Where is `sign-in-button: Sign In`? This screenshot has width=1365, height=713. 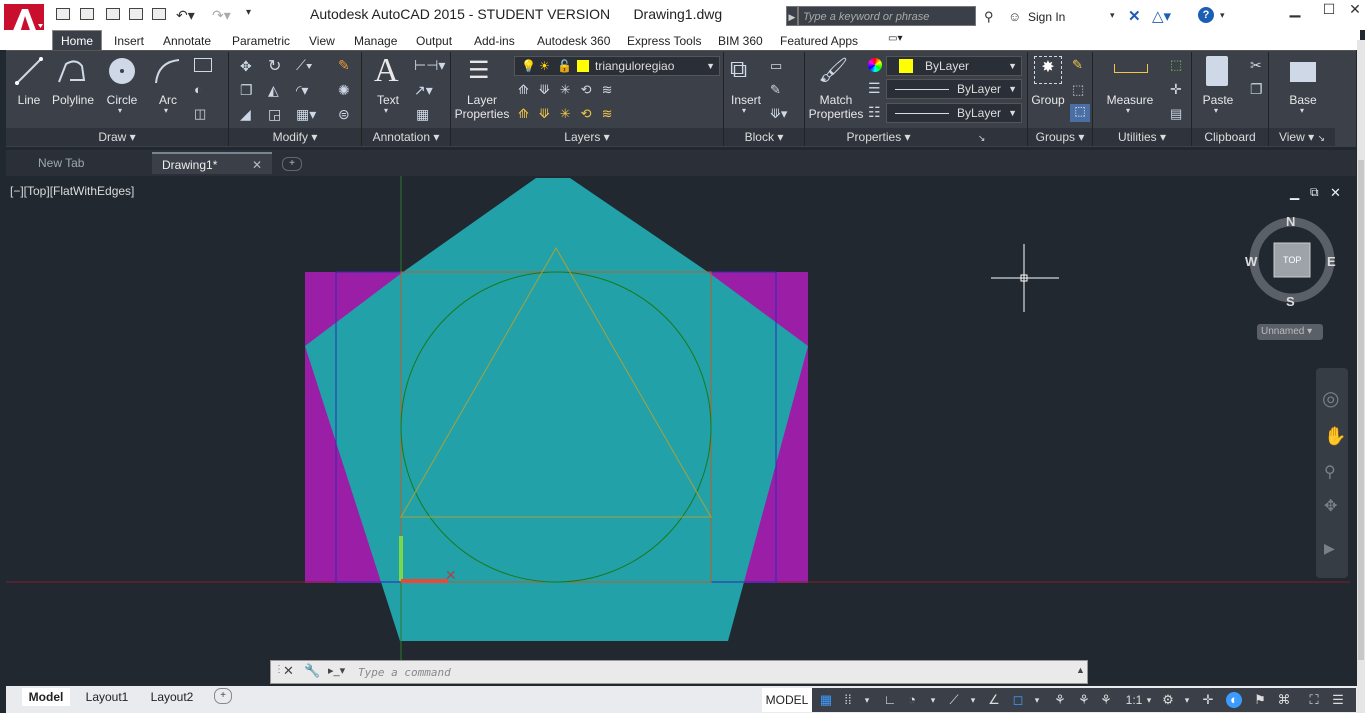
sign-in-button: Sign In is located at coordinates (1046, 17).